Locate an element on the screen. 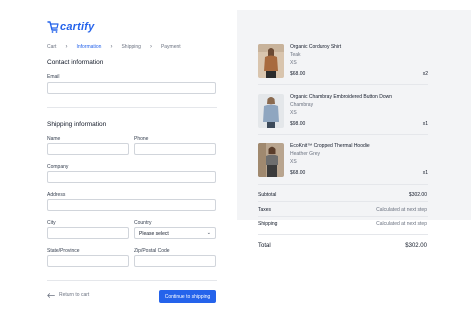 The height and width of the screenshot is (334, 474). brand-logo: cartify is located at coordinates (70, 26).